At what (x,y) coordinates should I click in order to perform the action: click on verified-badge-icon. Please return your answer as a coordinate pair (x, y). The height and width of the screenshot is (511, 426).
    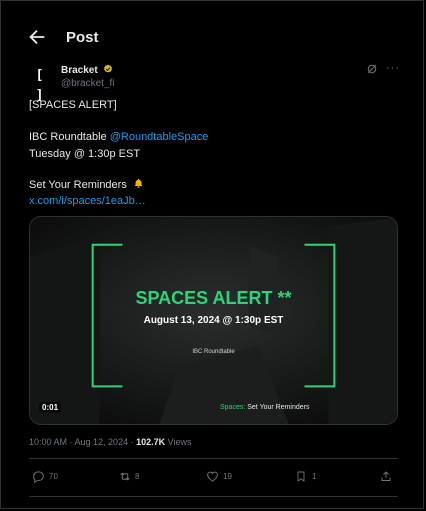
    Looking at the image, I should click on (108, 68).